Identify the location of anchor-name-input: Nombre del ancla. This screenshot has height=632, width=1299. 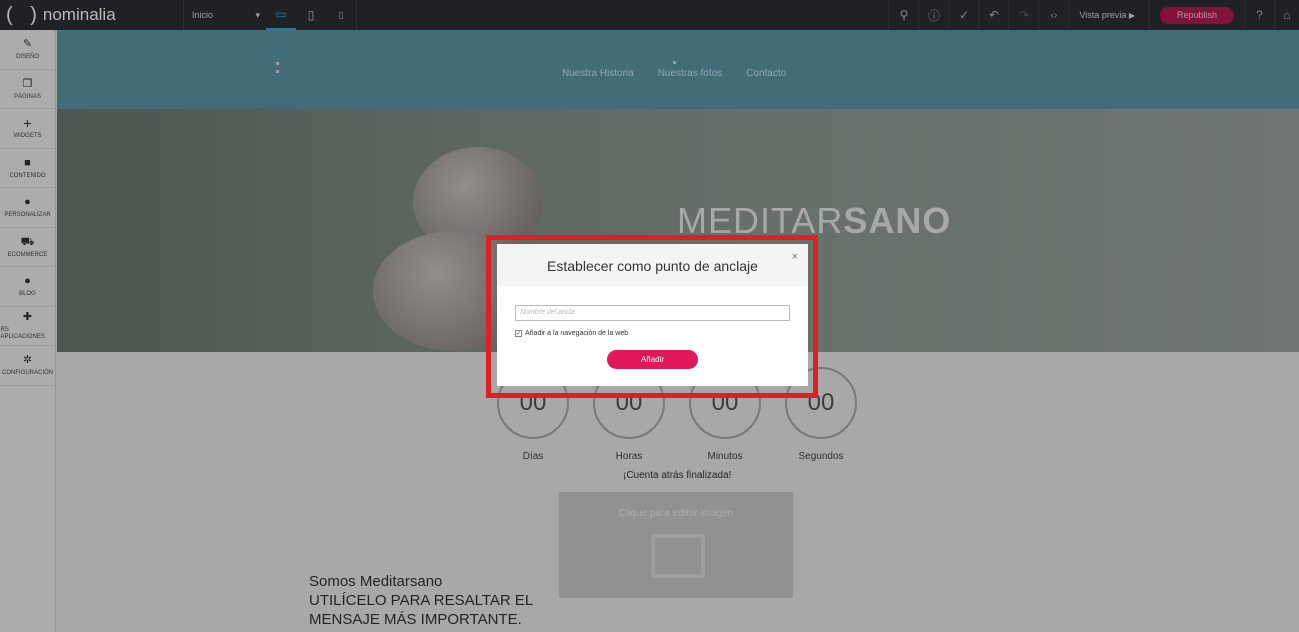
(652, 313).